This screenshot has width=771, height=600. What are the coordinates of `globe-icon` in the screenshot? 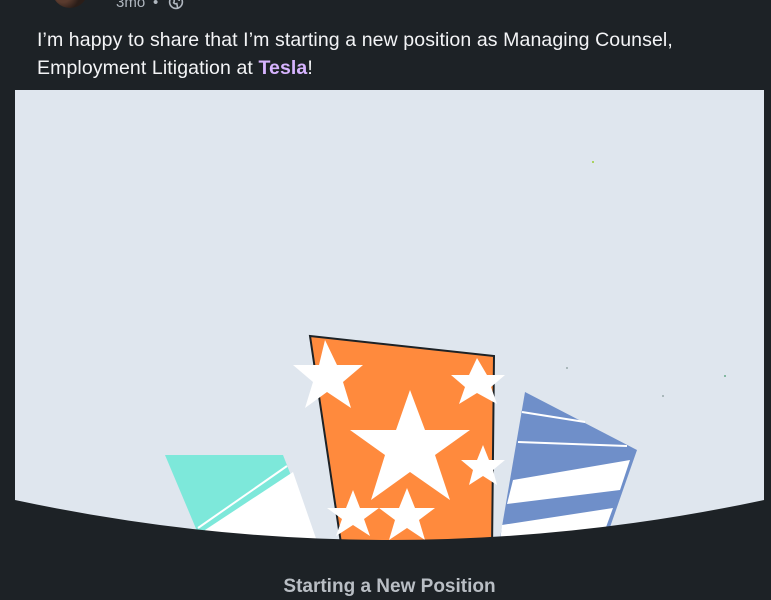 It's located at (176, 5).